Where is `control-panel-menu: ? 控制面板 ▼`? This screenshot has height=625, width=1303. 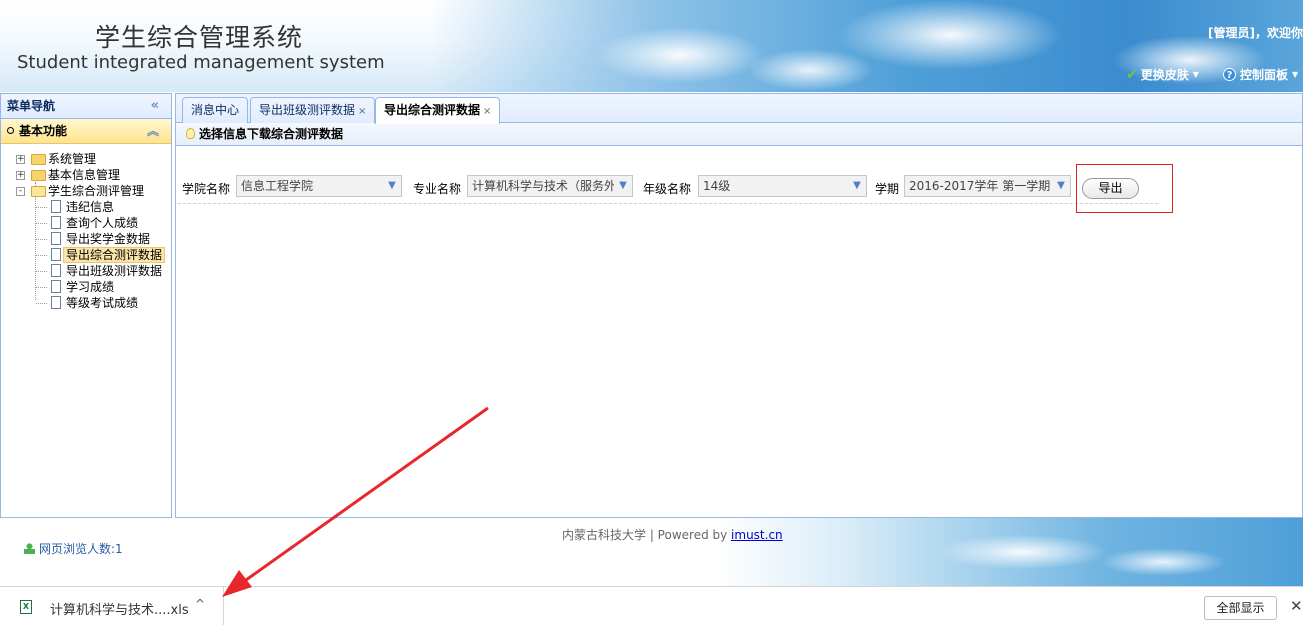 control-panel-menu: ? 控制面板 ▼ is located at coordinates (1260, 74).